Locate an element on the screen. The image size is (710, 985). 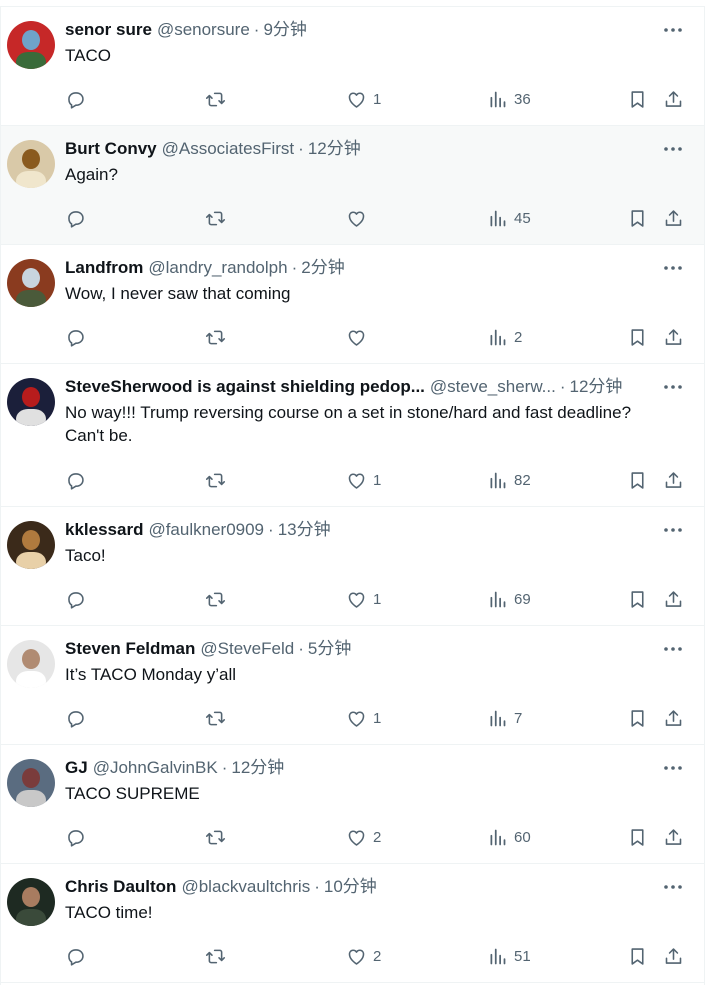
views-button: 60 is located at coordinates (509, 837).